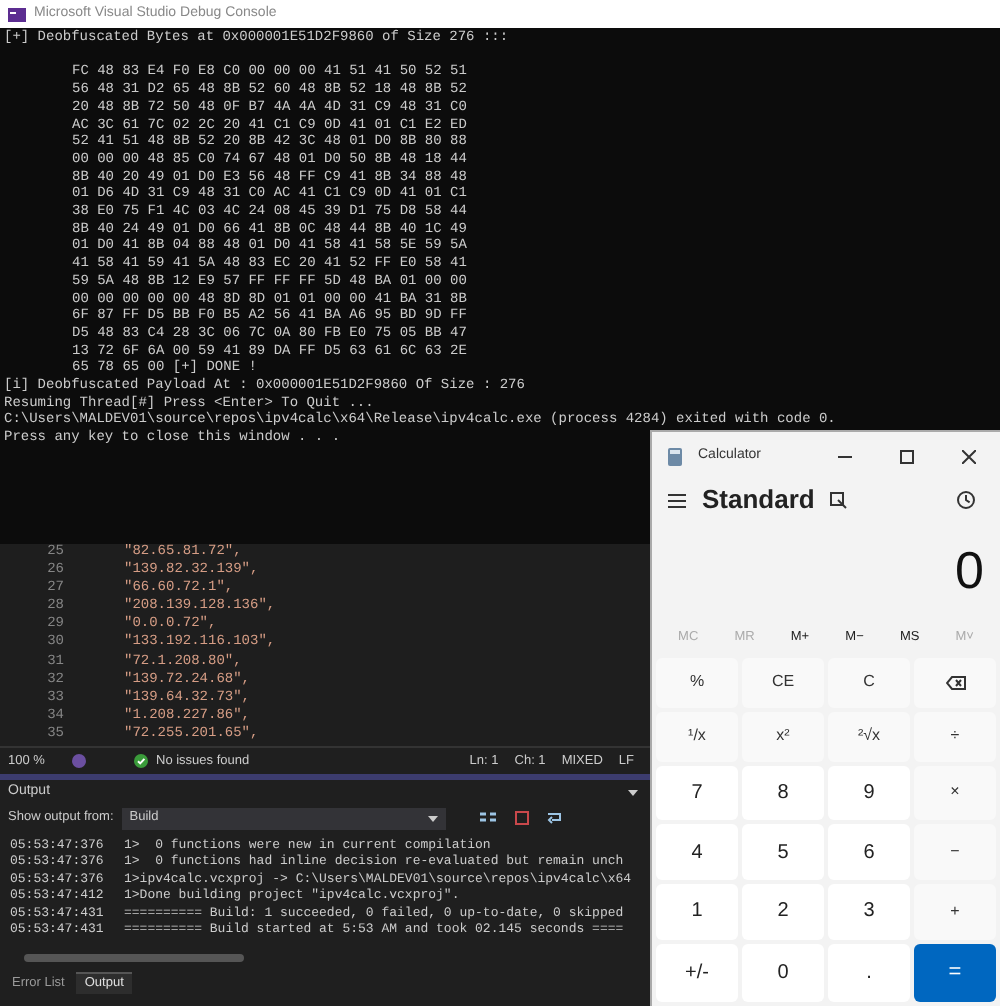 This screenshot has width=1000, height=1006. What do you see at coordinates (633, 792) in the screenshot?
I see `dropdown-icon` at bounding box center [633, 792].